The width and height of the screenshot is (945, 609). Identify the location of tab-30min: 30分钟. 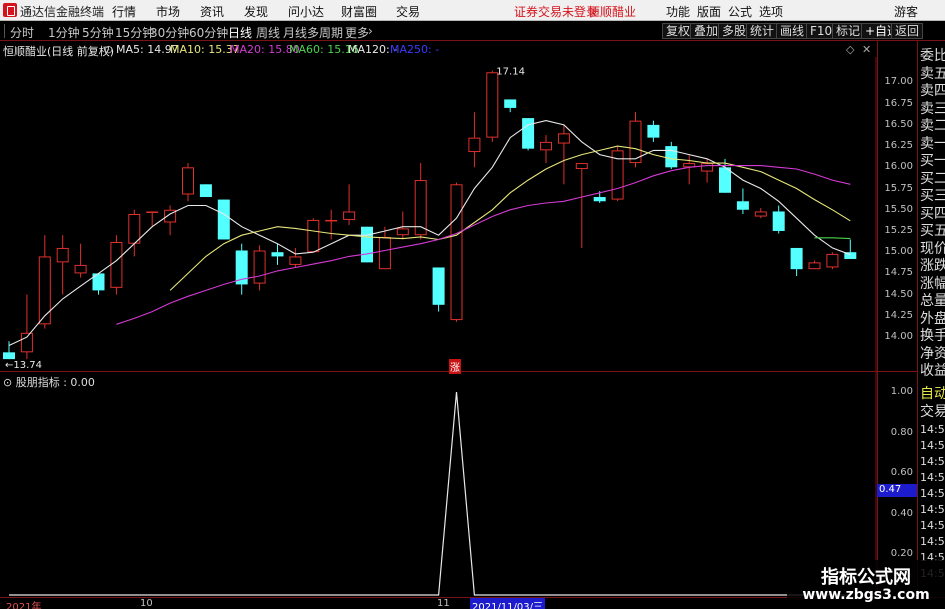
(169, 32).